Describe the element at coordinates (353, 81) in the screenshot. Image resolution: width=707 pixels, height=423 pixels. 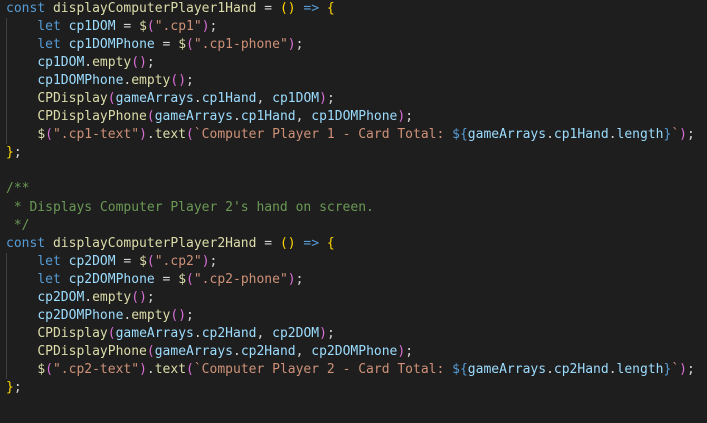
I see `code-line: cp1DOMPhone.empty();` at that location.